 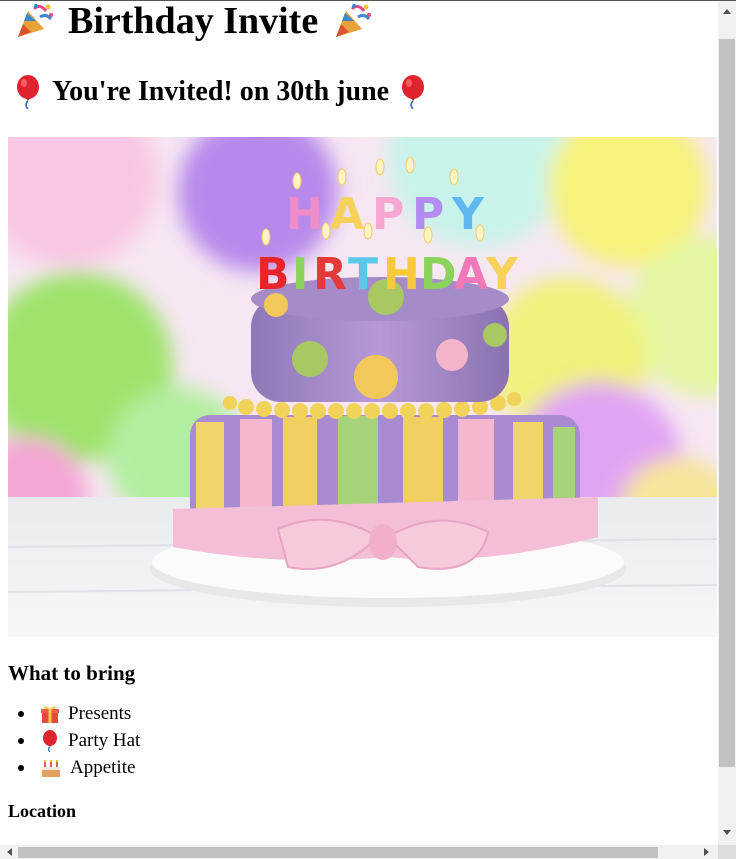 I want to click on list-item: Presents, so click(x=368, y=713).